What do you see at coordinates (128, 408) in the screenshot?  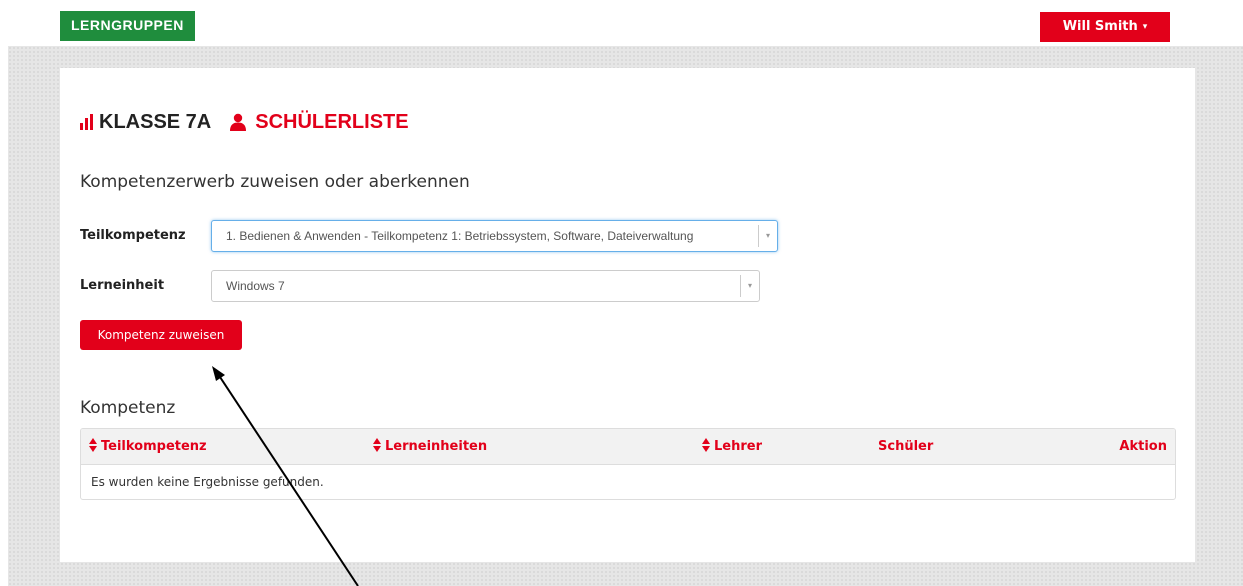 I see `competence-section-title: Kompetenz` at bounding box center [128, 408].